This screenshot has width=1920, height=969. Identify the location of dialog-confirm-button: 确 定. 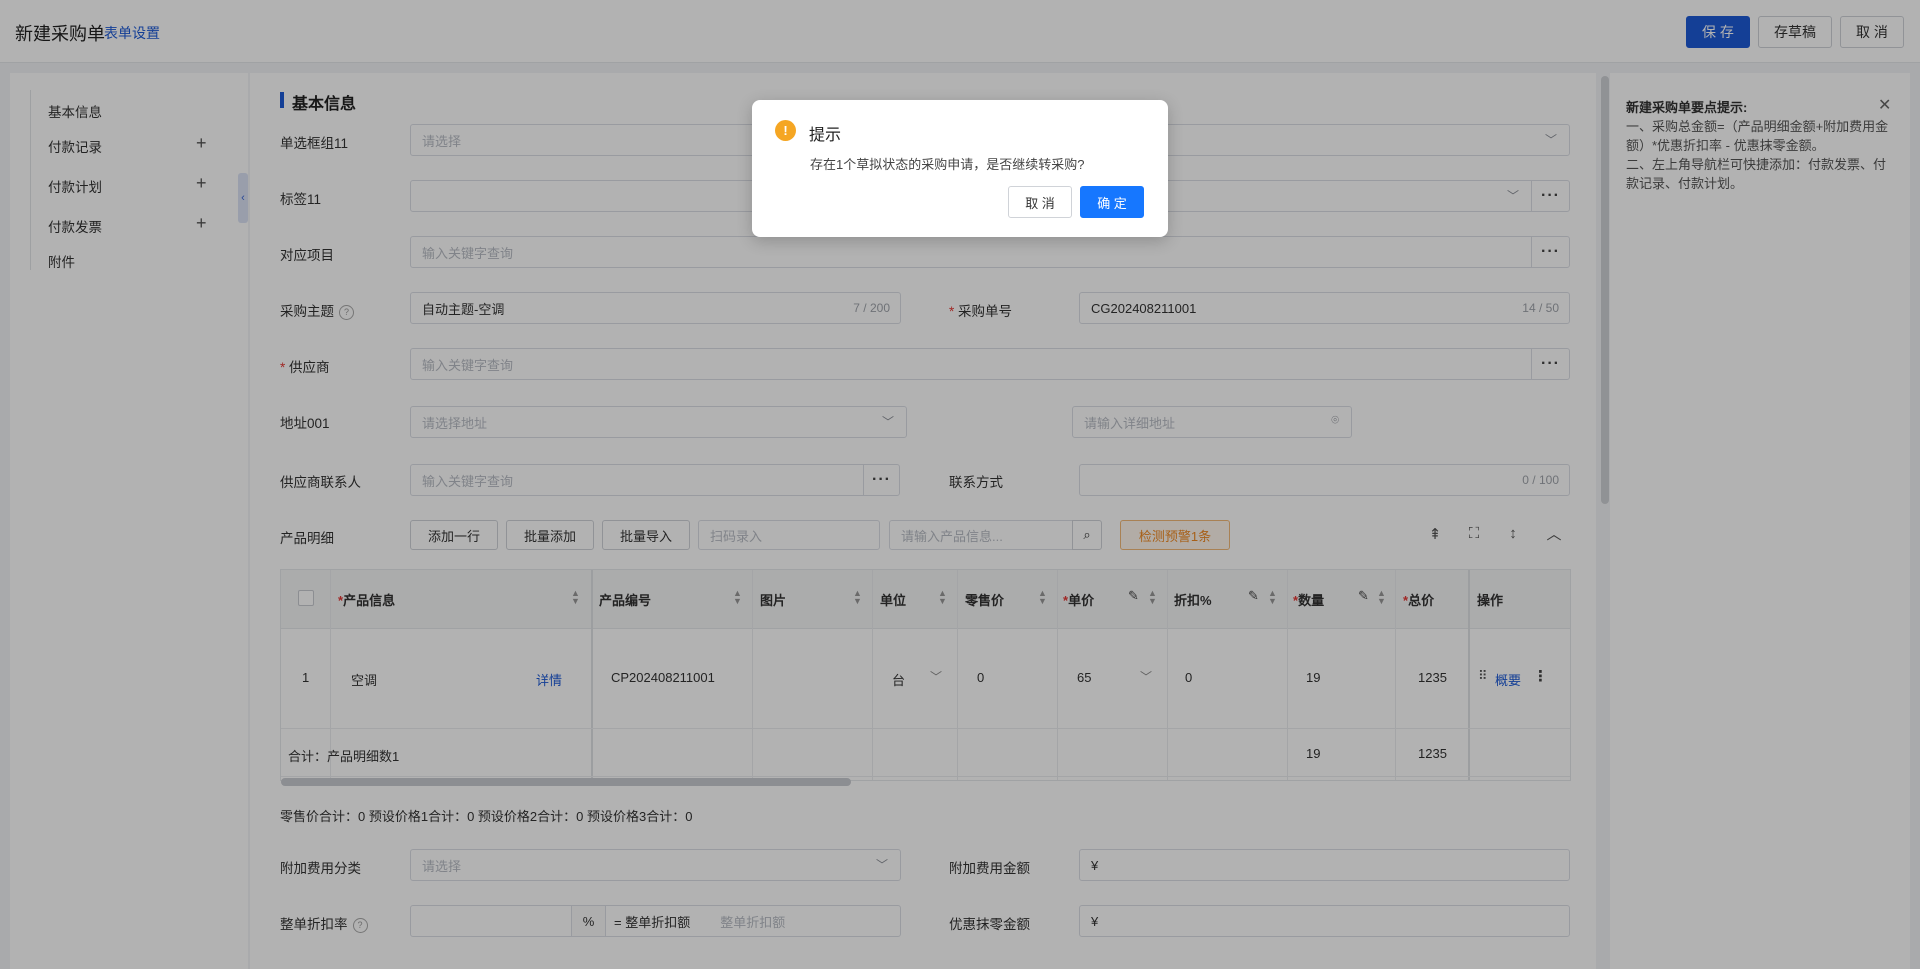
(1112, 202).